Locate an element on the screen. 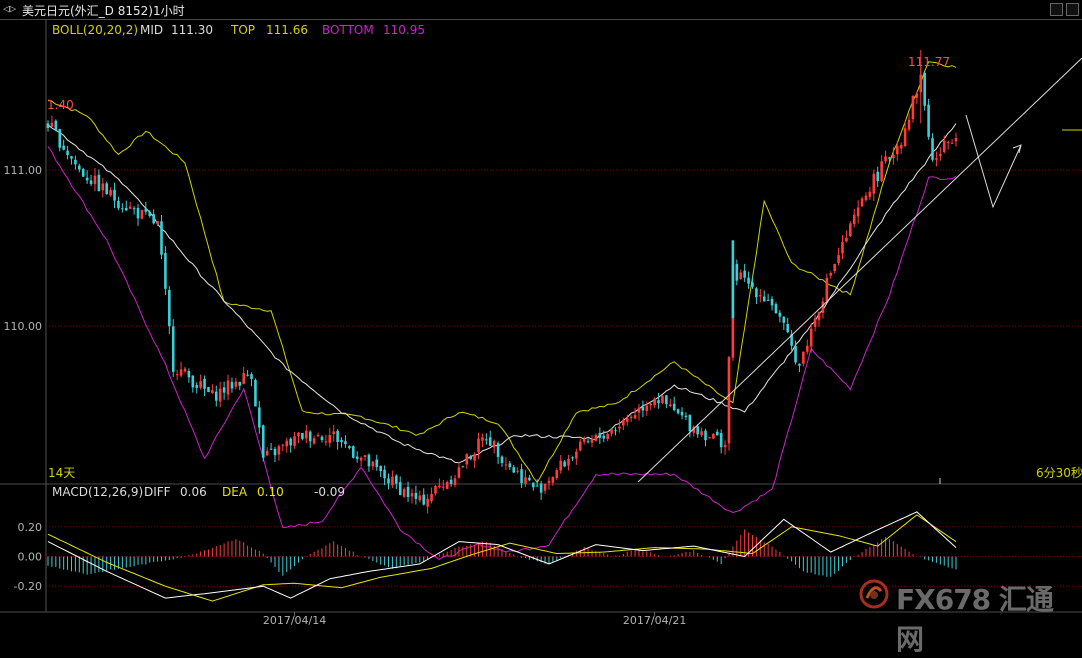 This screenshot has width=1082, height=658. price-tick-label: 111.00 is located at coordinates (23, 170).